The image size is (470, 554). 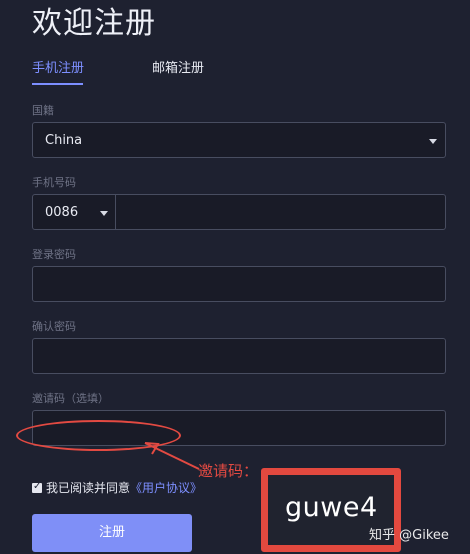 I want to click on annotation-label: 邀请码：, so click(x=228, y=471).